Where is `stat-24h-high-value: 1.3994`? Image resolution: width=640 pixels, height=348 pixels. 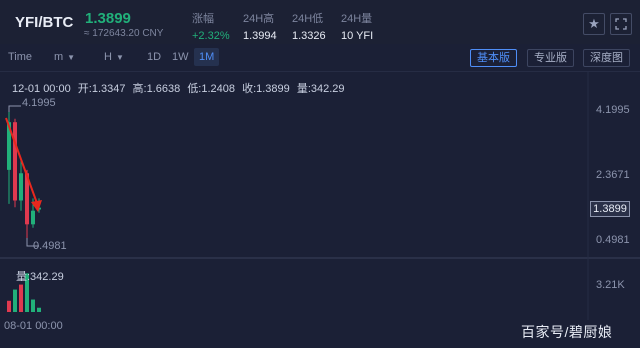
stat-24h-high-value: 1.3994 is located at coordinates (260, 36).